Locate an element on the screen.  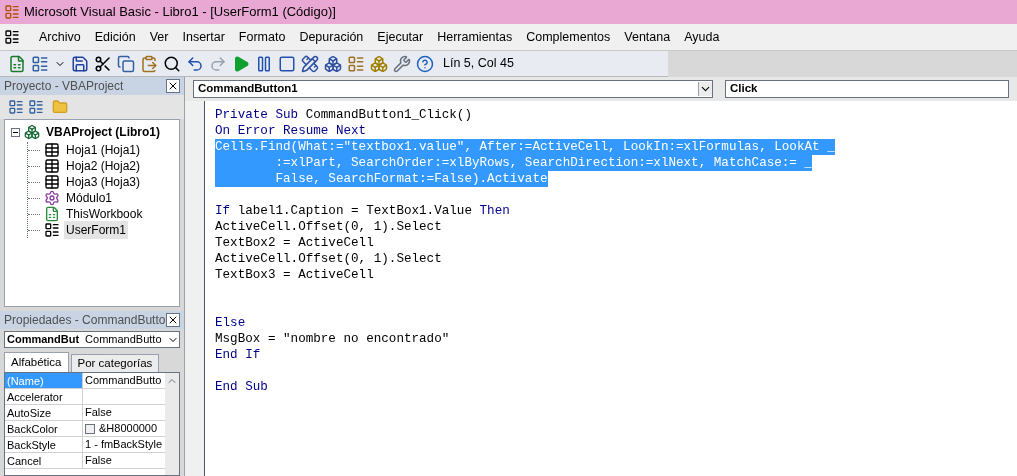
module-icon is located at coordinates (52, 198).